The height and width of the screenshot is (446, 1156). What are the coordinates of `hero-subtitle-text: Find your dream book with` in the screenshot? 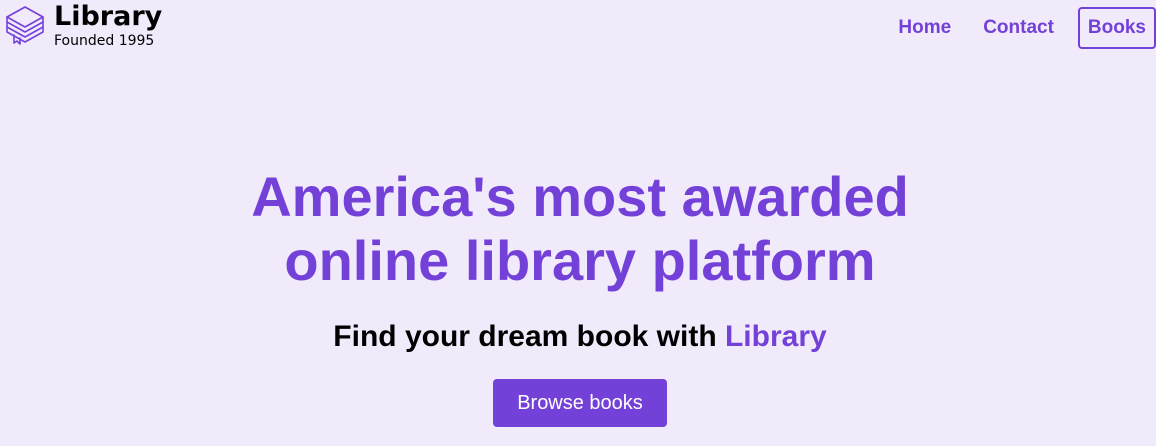 It's located at (529, 336).